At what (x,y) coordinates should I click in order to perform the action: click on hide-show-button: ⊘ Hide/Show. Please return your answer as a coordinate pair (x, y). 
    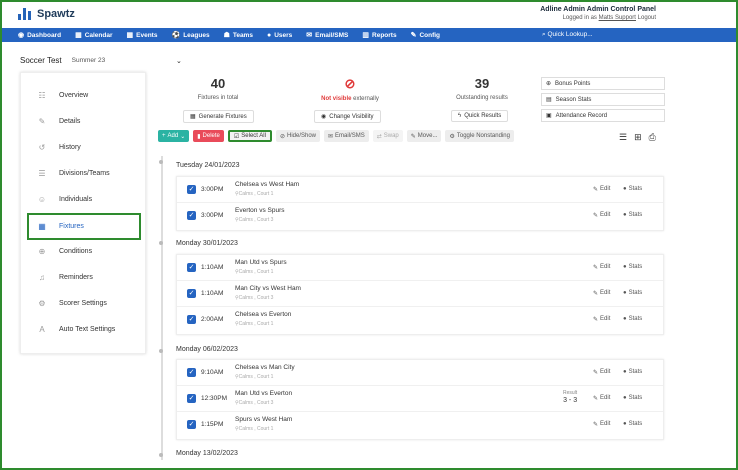
    Looking at the image, I should click on (298, 136).